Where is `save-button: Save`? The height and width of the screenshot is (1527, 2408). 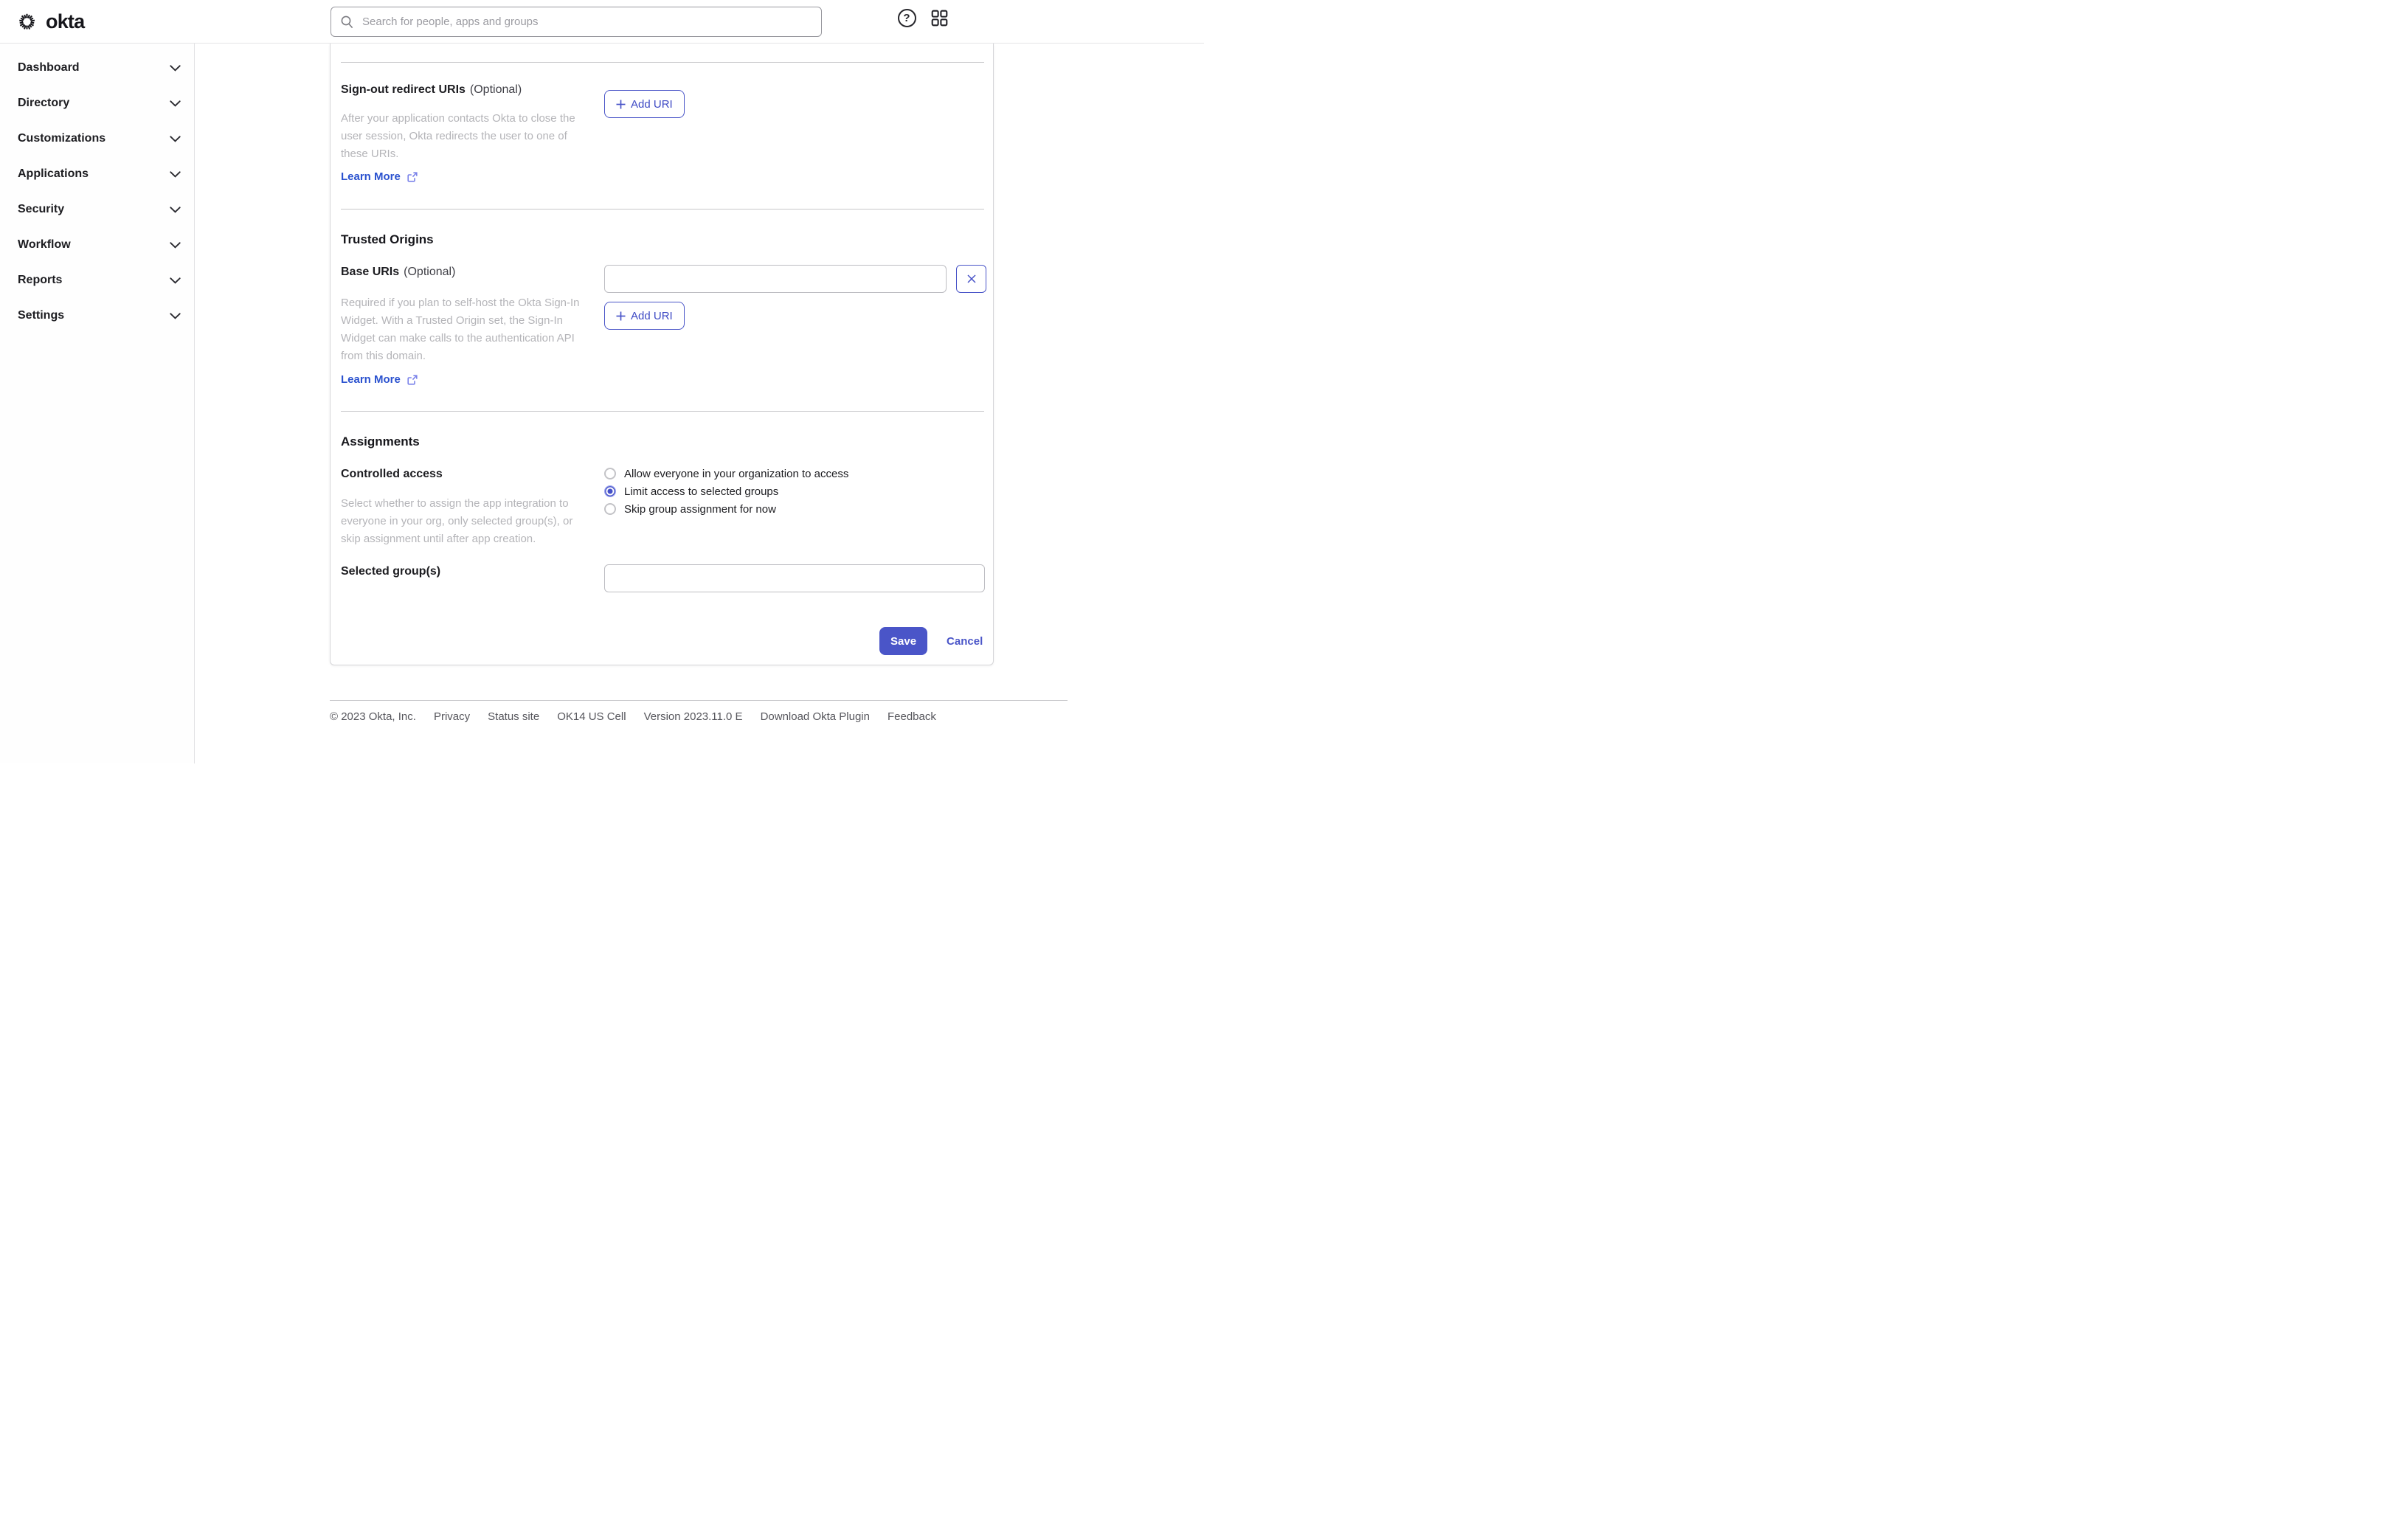
save-button: Save is located at coordinates (904, 641).